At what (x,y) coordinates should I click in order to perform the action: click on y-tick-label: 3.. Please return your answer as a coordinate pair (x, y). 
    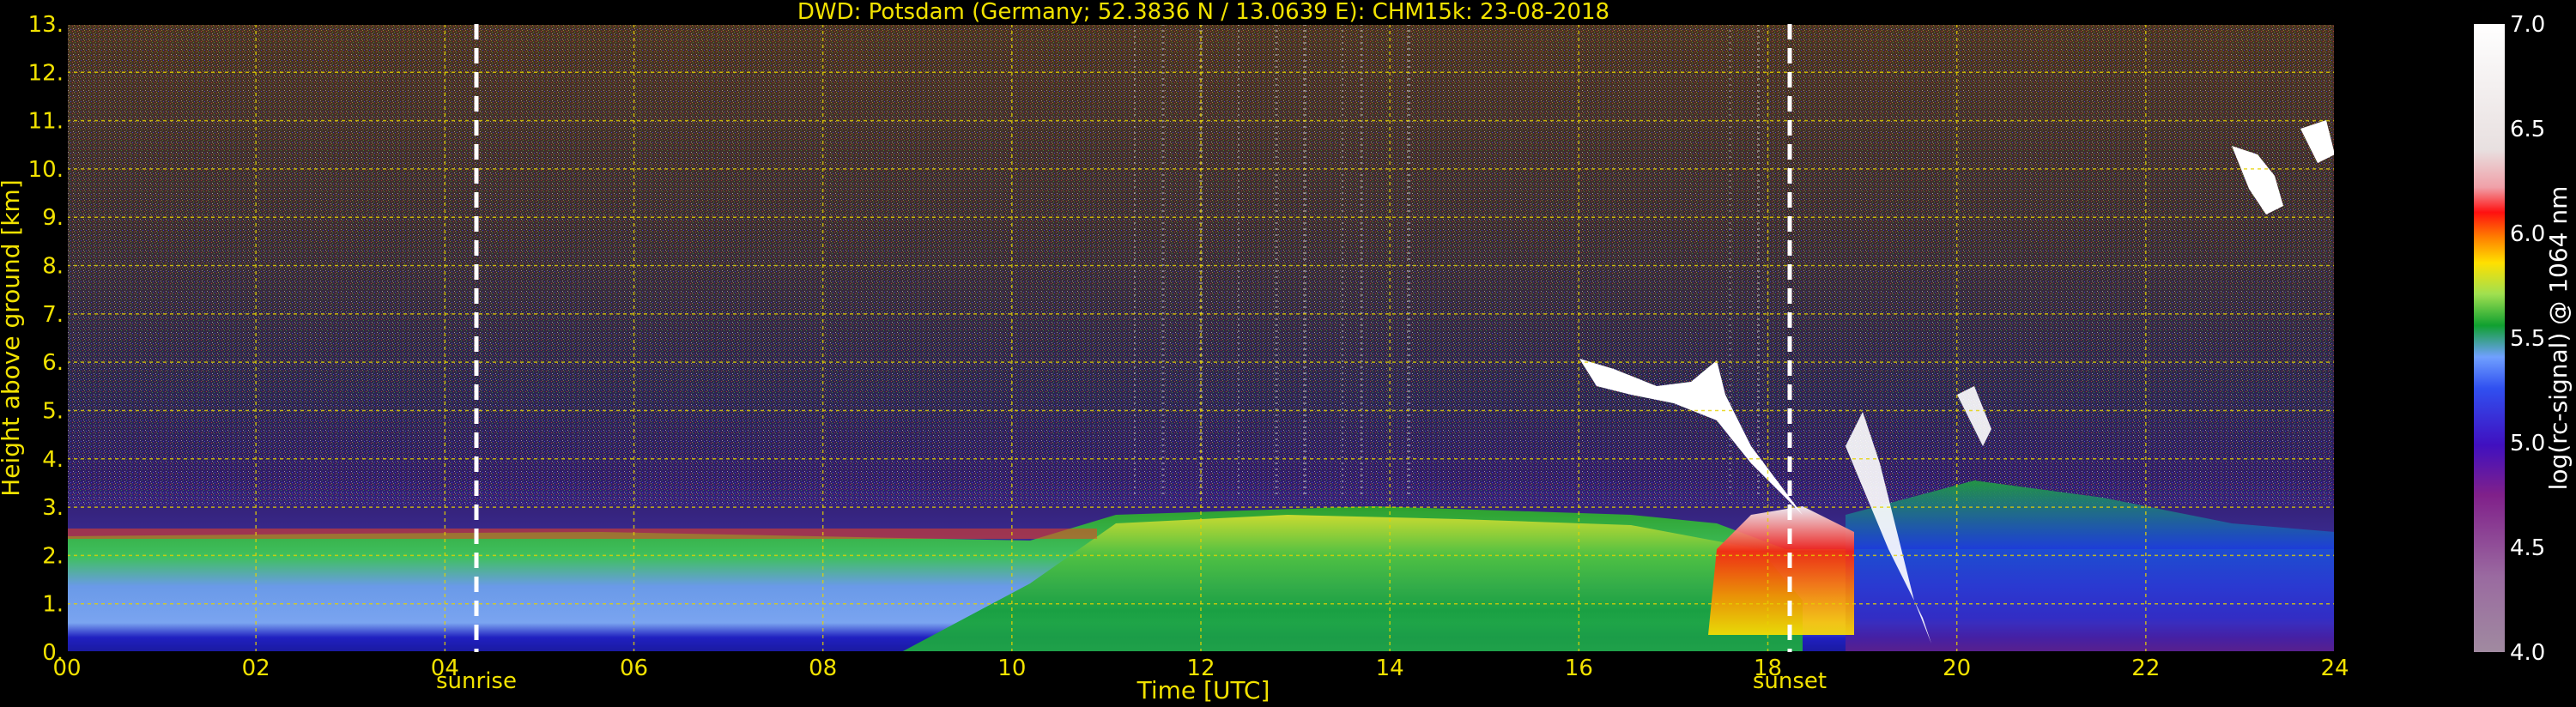
    Looking at the image, I should click on (53, 508).